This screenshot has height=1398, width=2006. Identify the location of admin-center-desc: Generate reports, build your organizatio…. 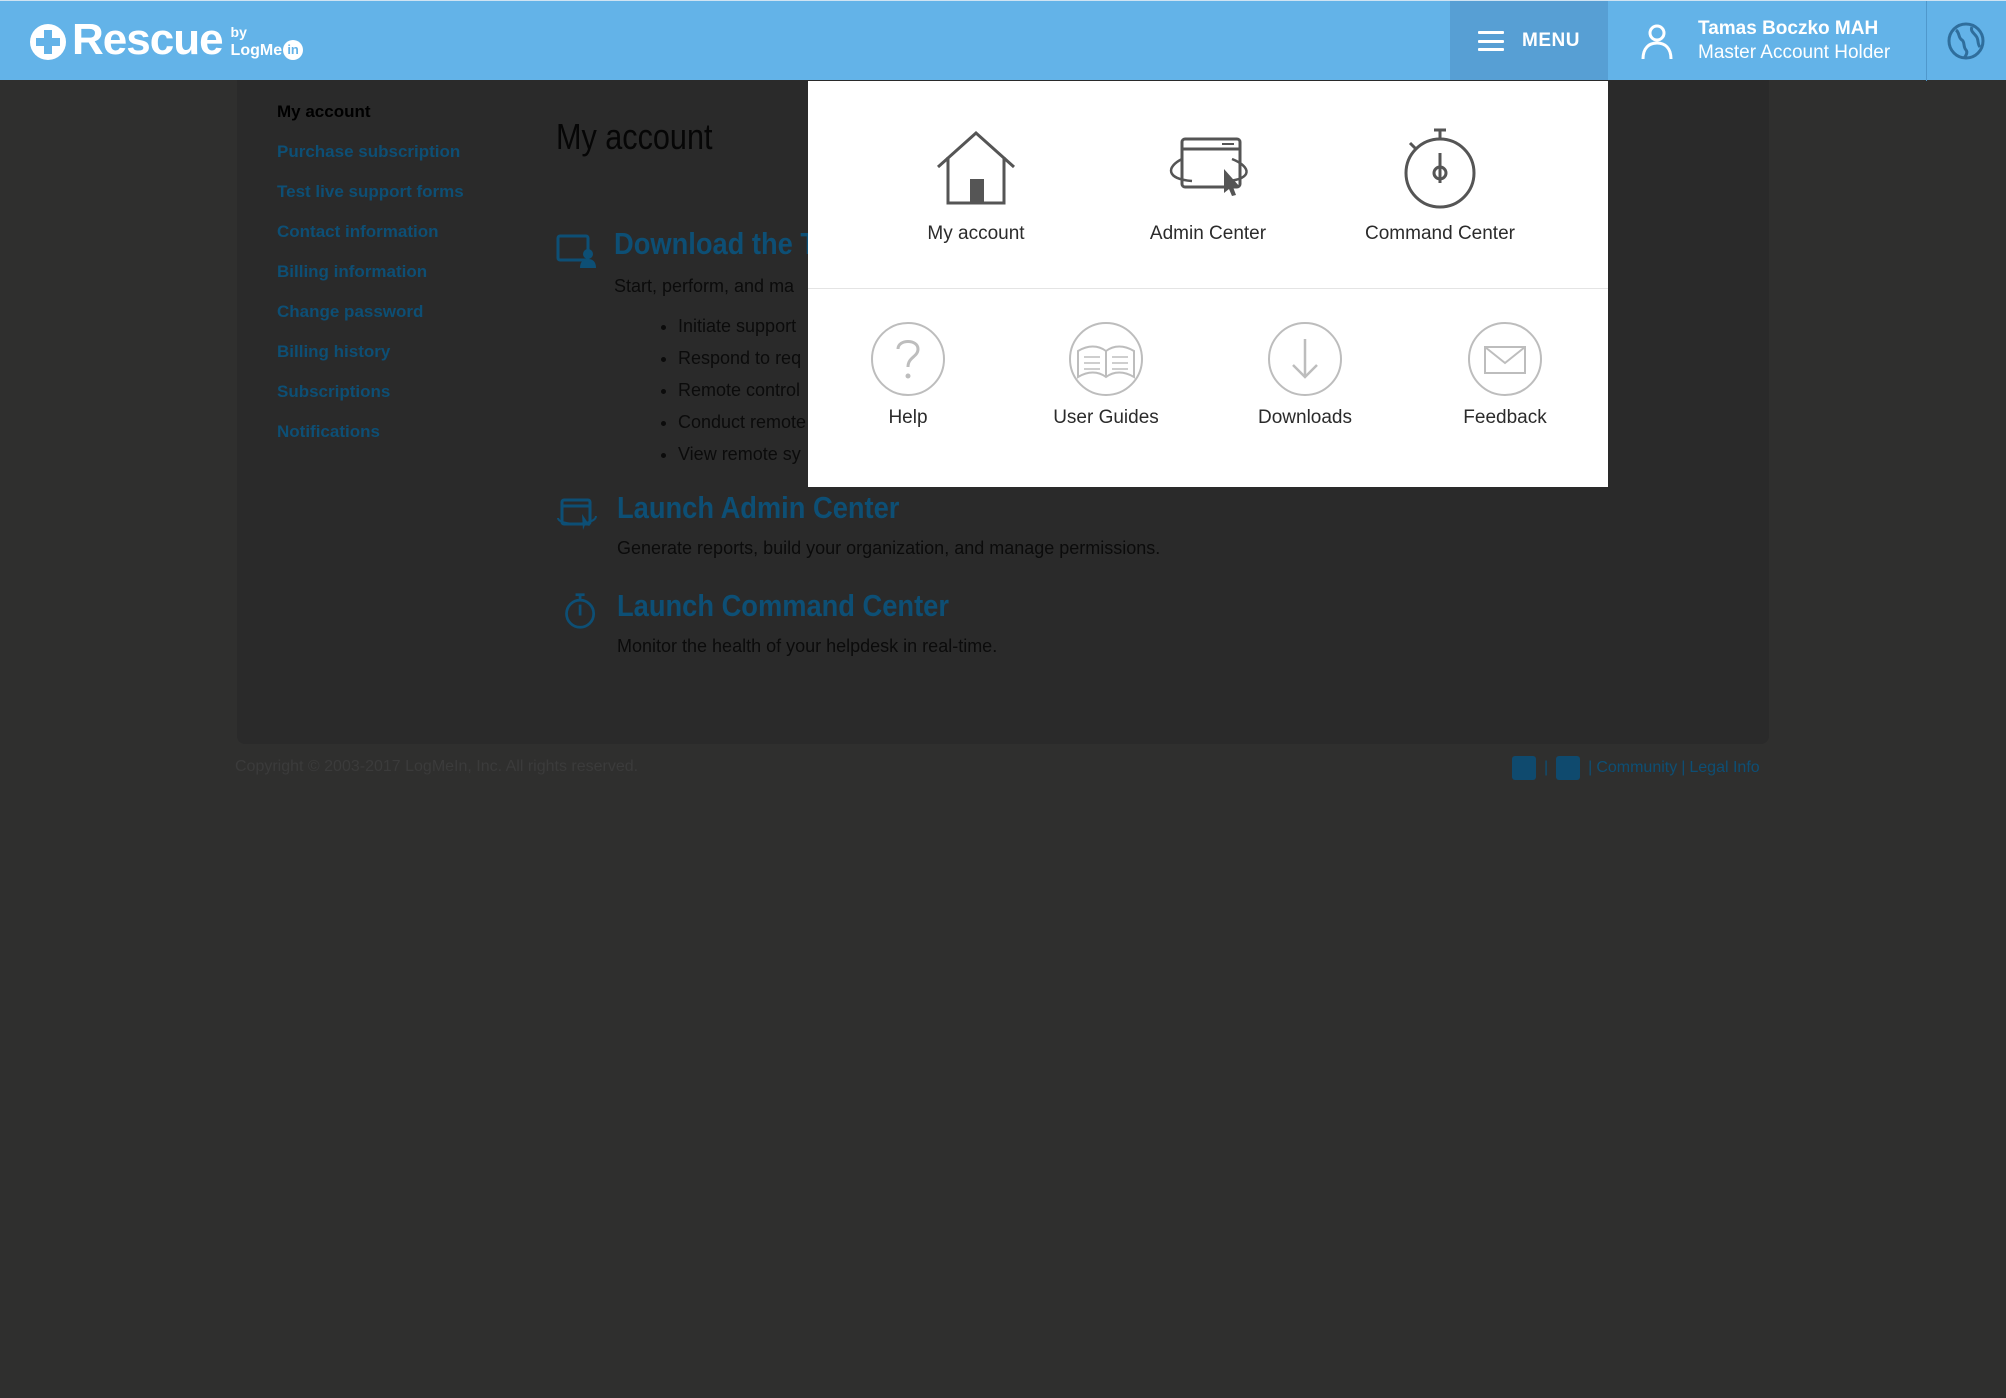
(889, 548).